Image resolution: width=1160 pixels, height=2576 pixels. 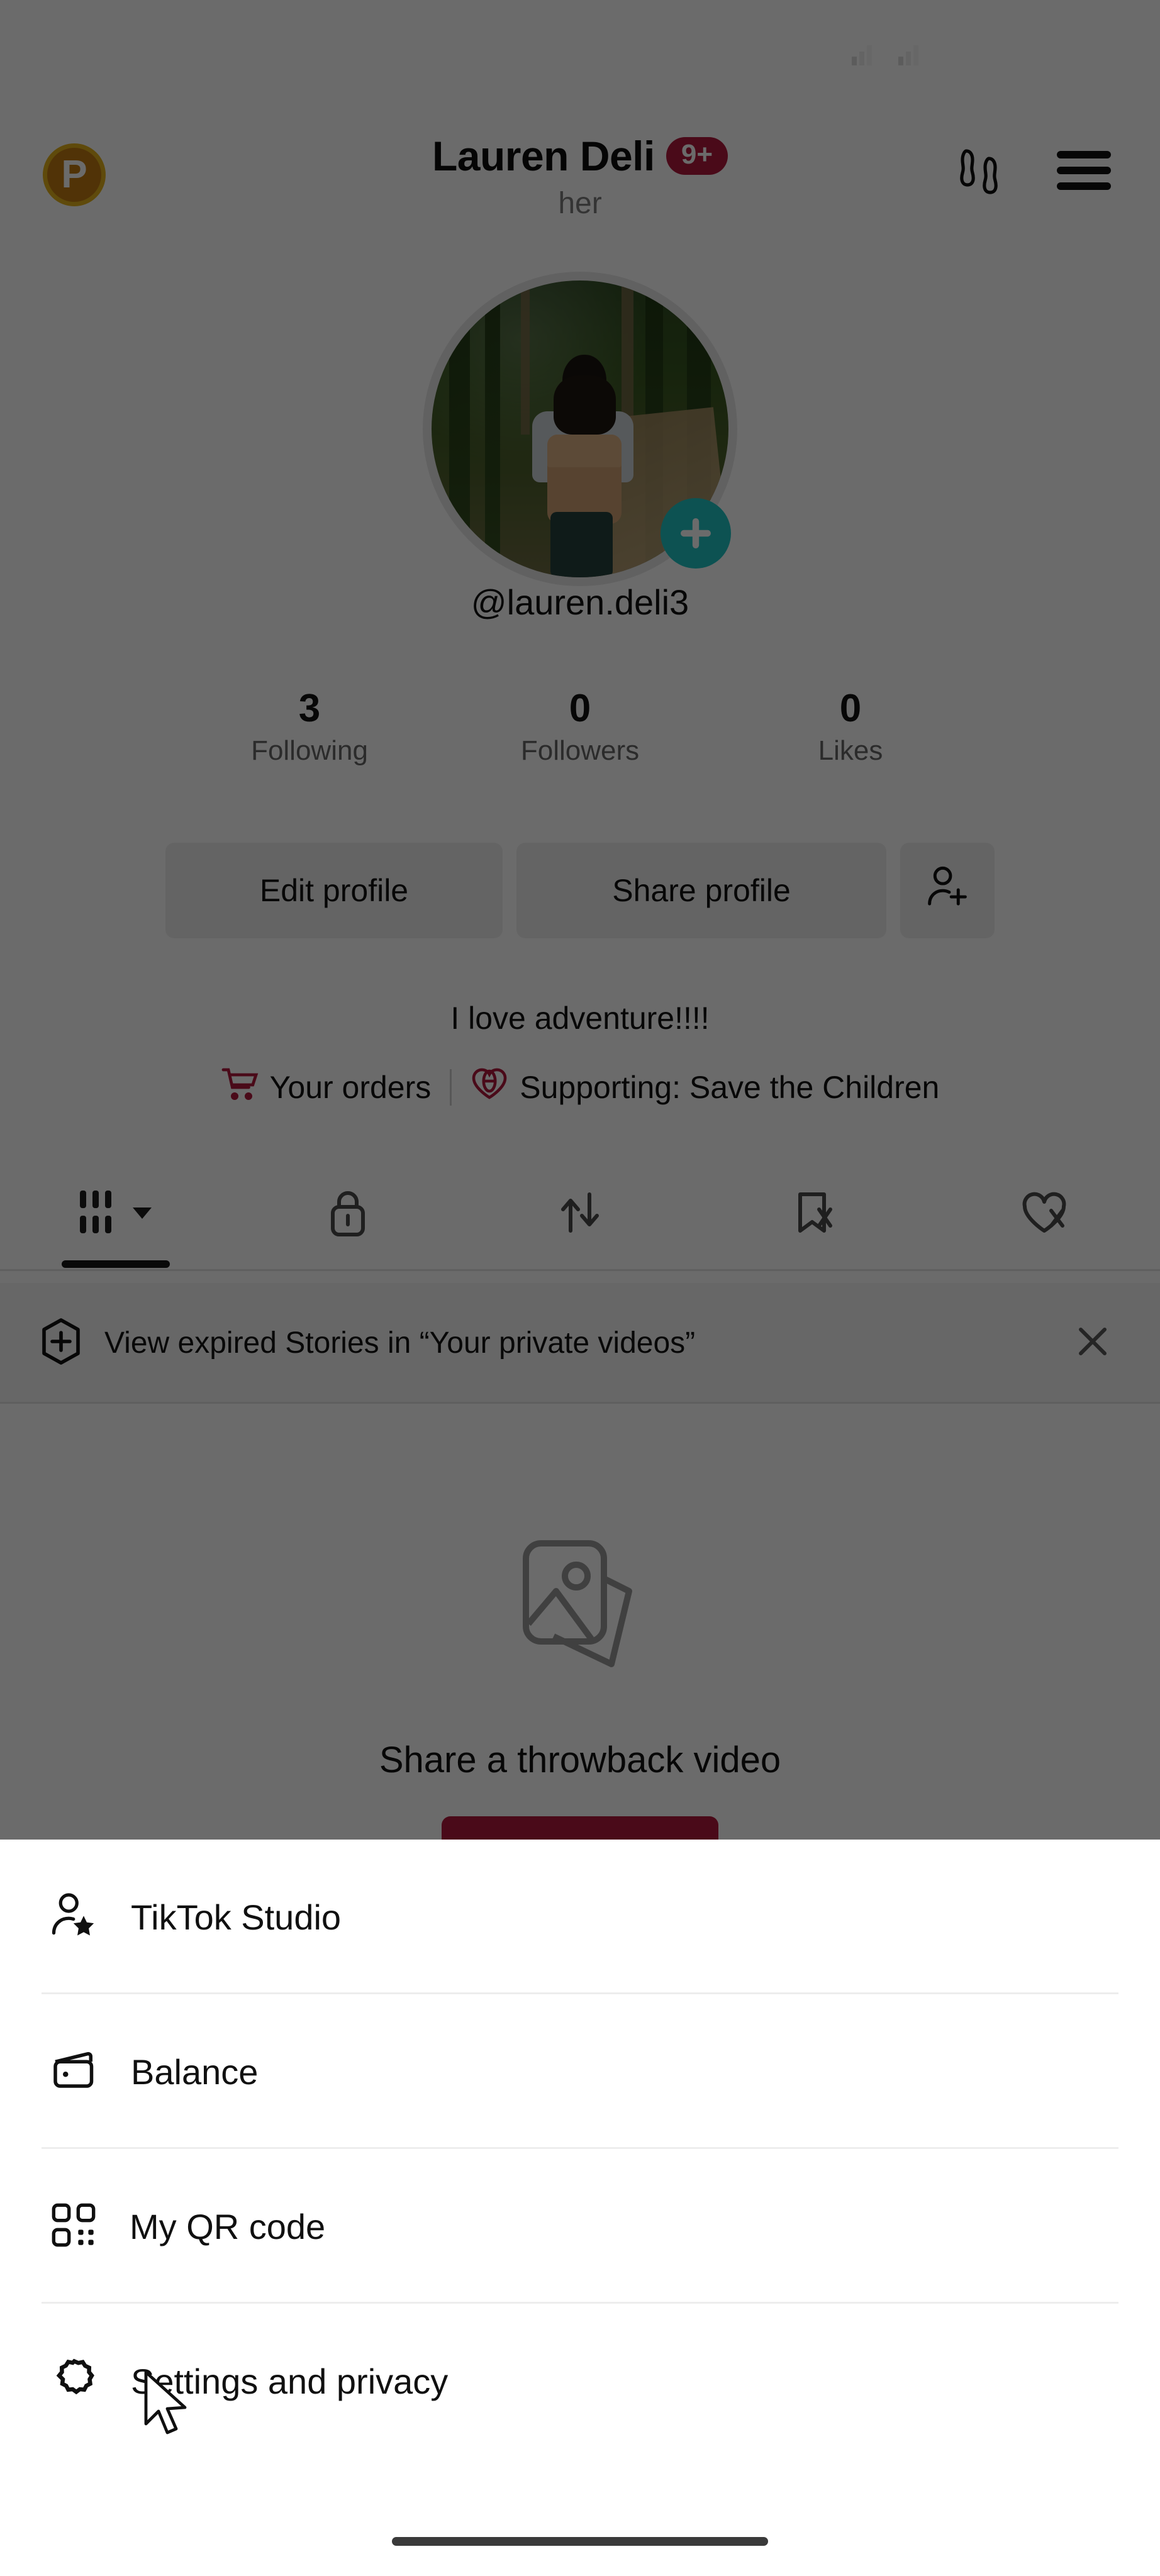 I want to click on sheet-item-label: My QR code, so click(x=228, y=2226).